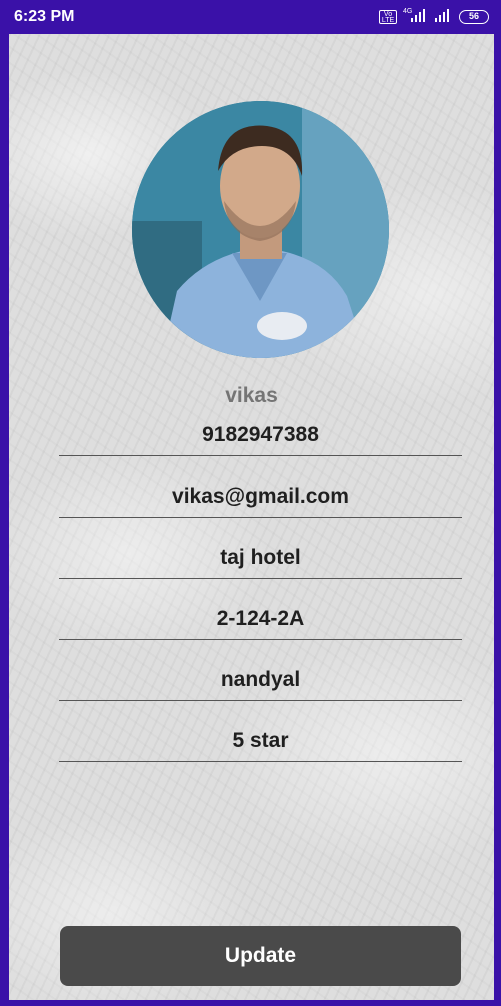  What do you see at coordinates (260, 680) in the screenshot?
I see `city-field: nandyal` at bounding box center [260, 680].